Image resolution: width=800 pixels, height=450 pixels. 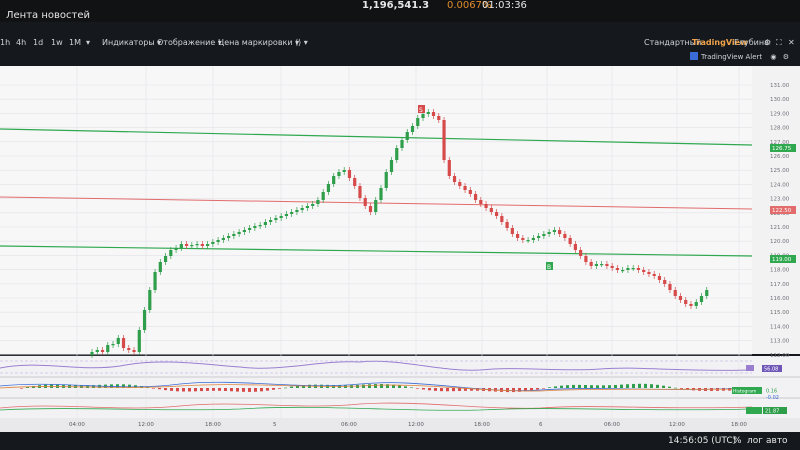 What do you see at coordinates (772, 412) in the screenshot?
I see `third-indicator-value: 21.87` at bounding box center [772, 412].